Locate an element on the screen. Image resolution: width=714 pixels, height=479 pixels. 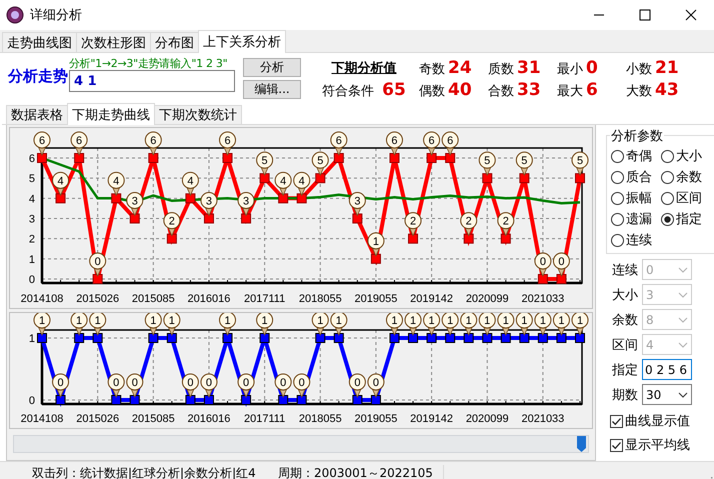
radio-button: 连续 is located at coordinates (636, 240).